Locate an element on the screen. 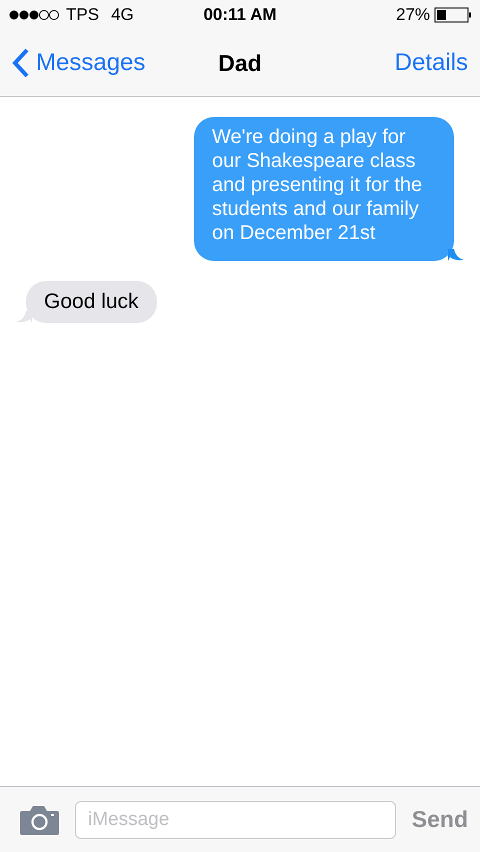 This screenshot has height=852, width=480. message-bubble: Good luck is located at coordinates (91, 302).